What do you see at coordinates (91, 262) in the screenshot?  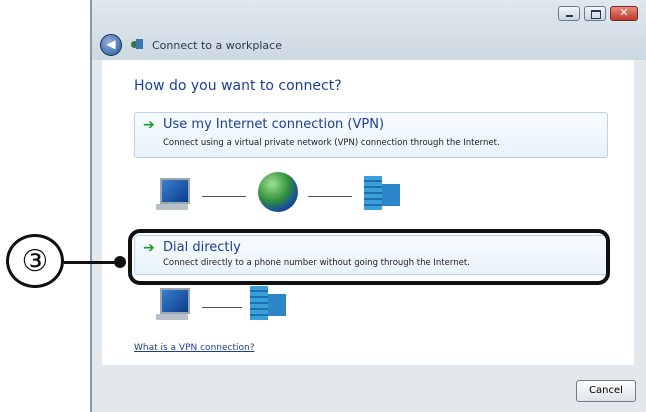 I see `callout-leader-line` at bounding box center [91, 262].